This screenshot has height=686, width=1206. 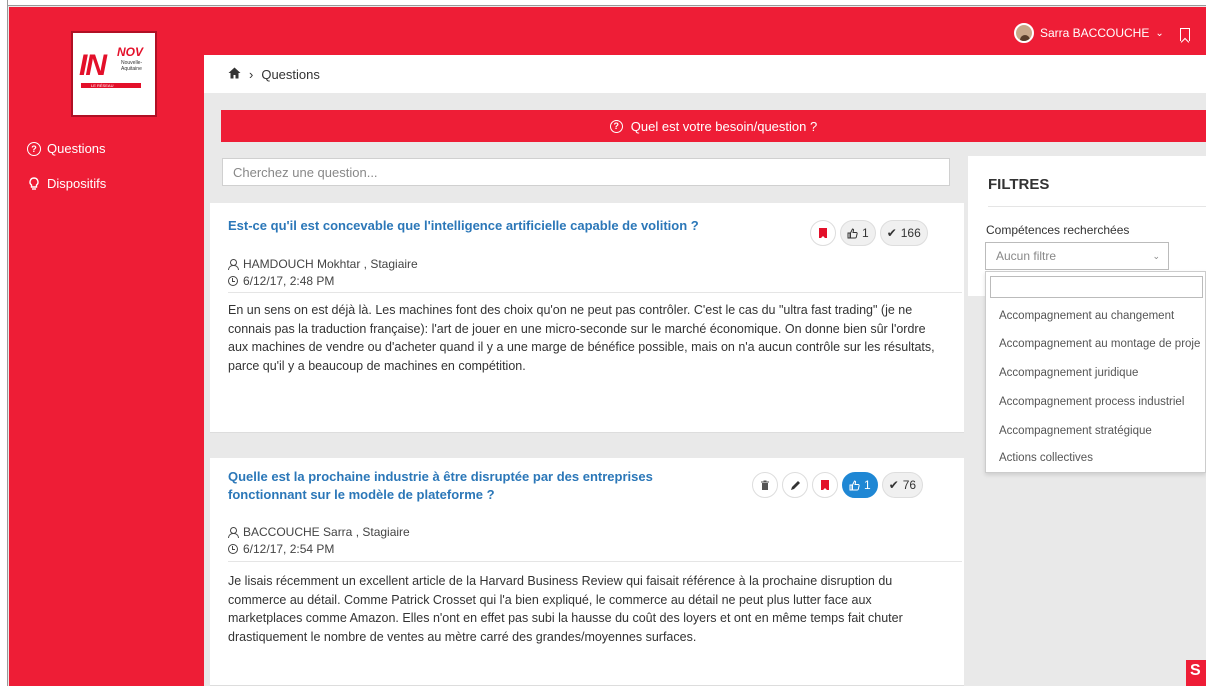 I want to click on banner-text: Quel est votre besoin/question ?, so click(x=724, y=126).